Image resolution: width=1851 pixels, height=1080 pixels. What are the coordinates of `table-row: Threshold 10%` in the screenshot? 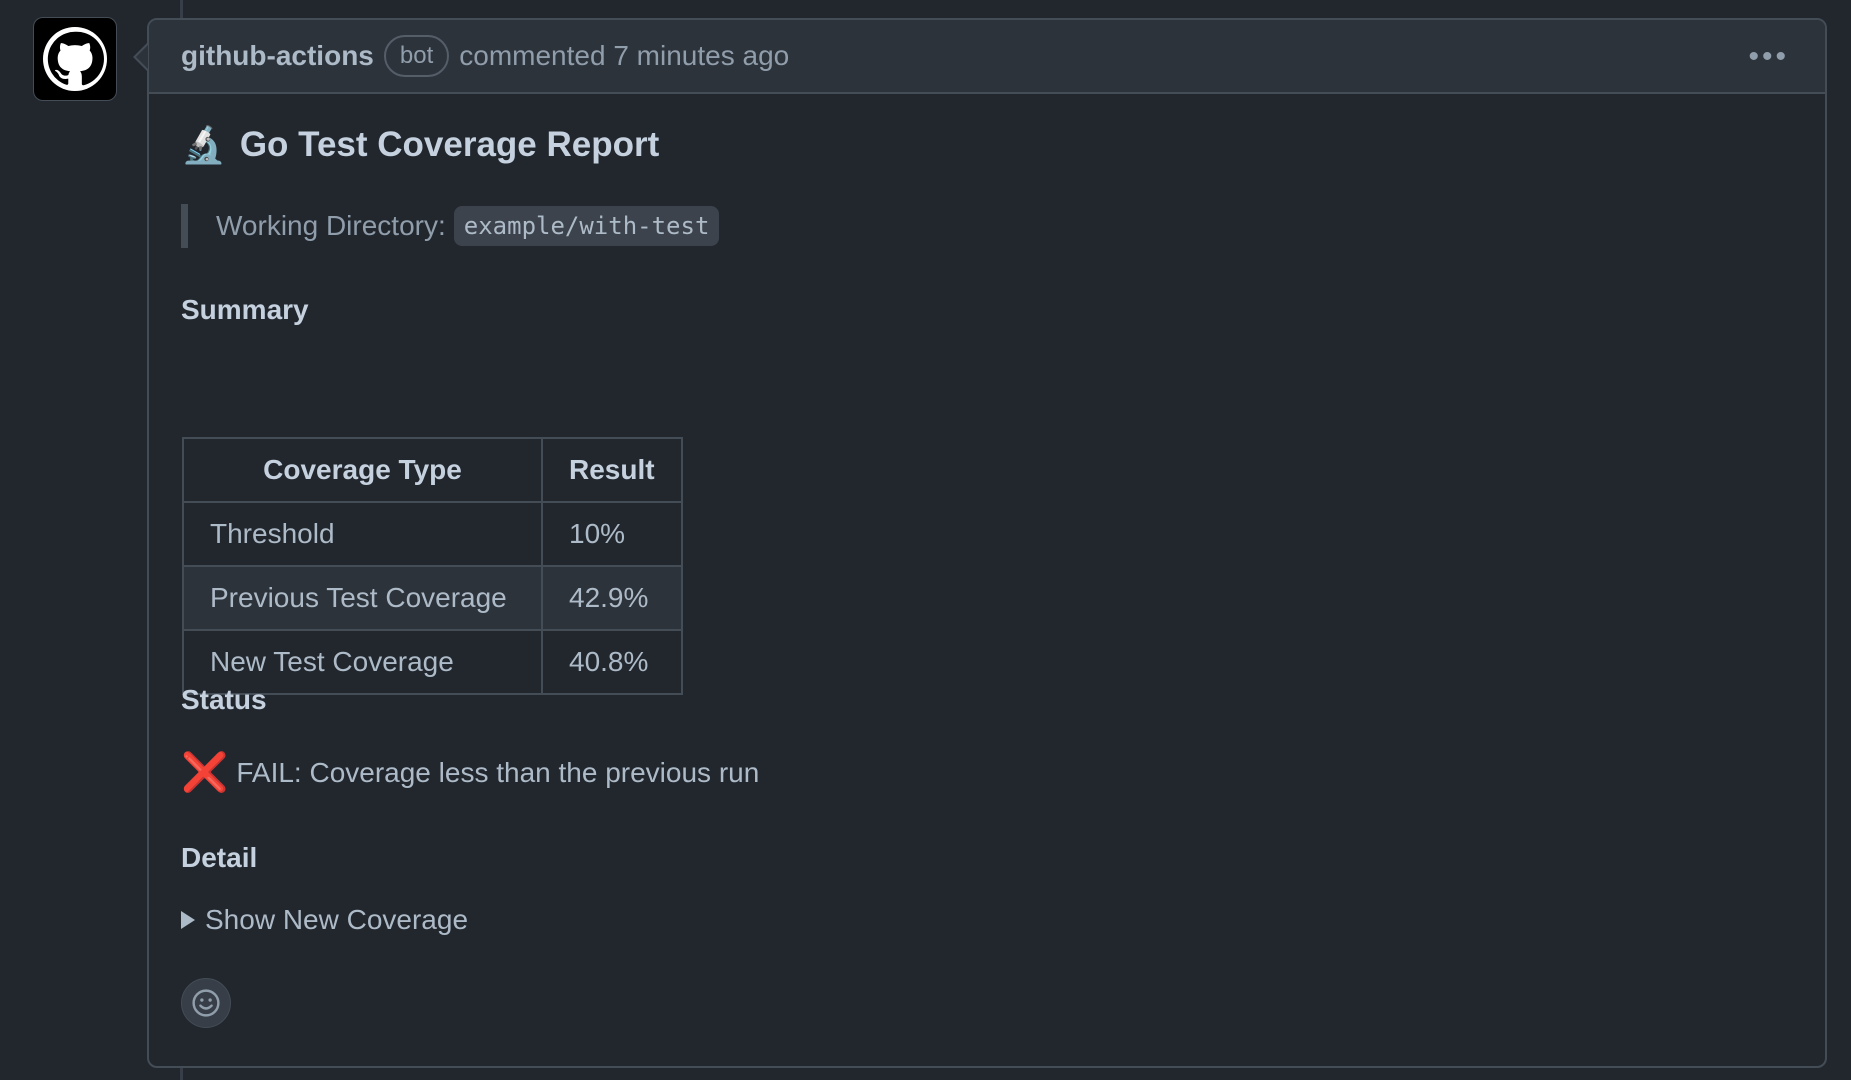 It's located at (432, 534).